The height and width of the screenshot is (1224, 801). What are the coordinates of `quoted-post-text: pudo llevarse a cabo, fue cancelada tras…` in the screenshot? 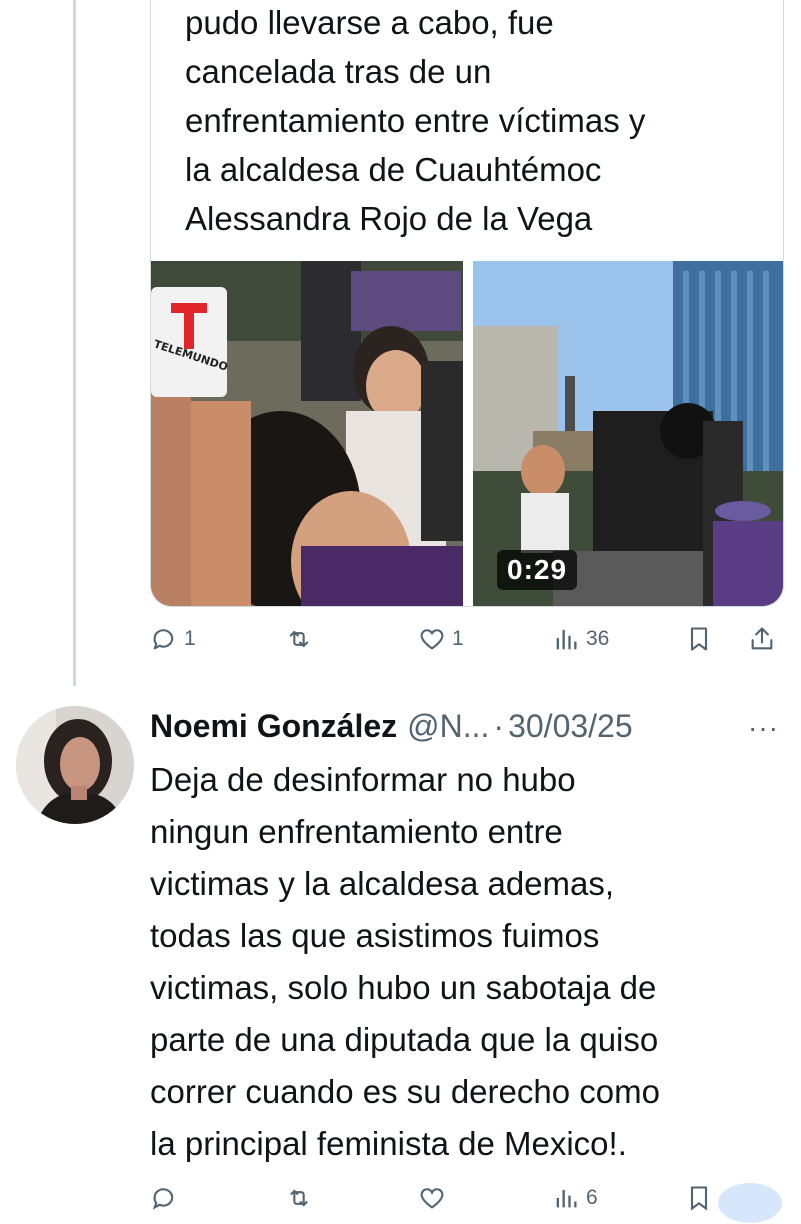 It's located at (415, 120).